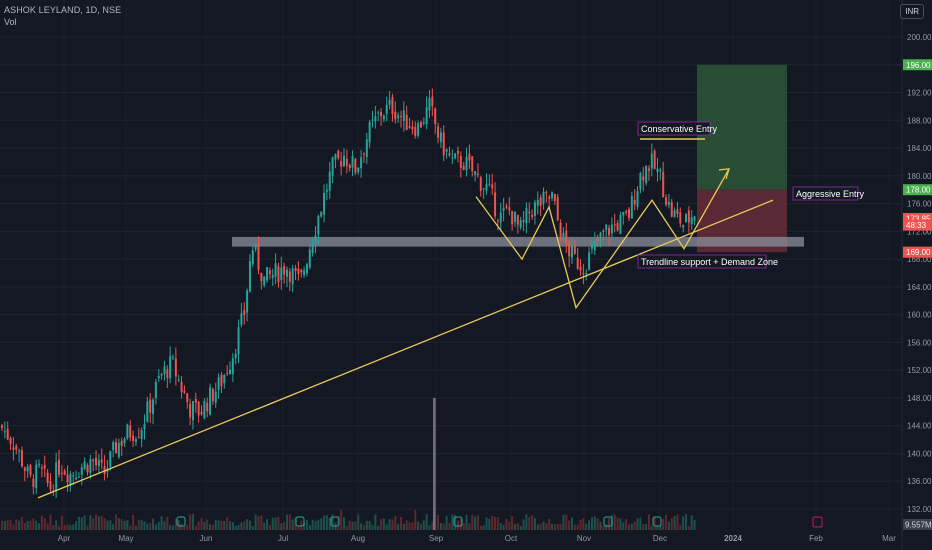 This screenshot has height=550, width=932. I want to click on currency-badge: INR, so click(912, 11).